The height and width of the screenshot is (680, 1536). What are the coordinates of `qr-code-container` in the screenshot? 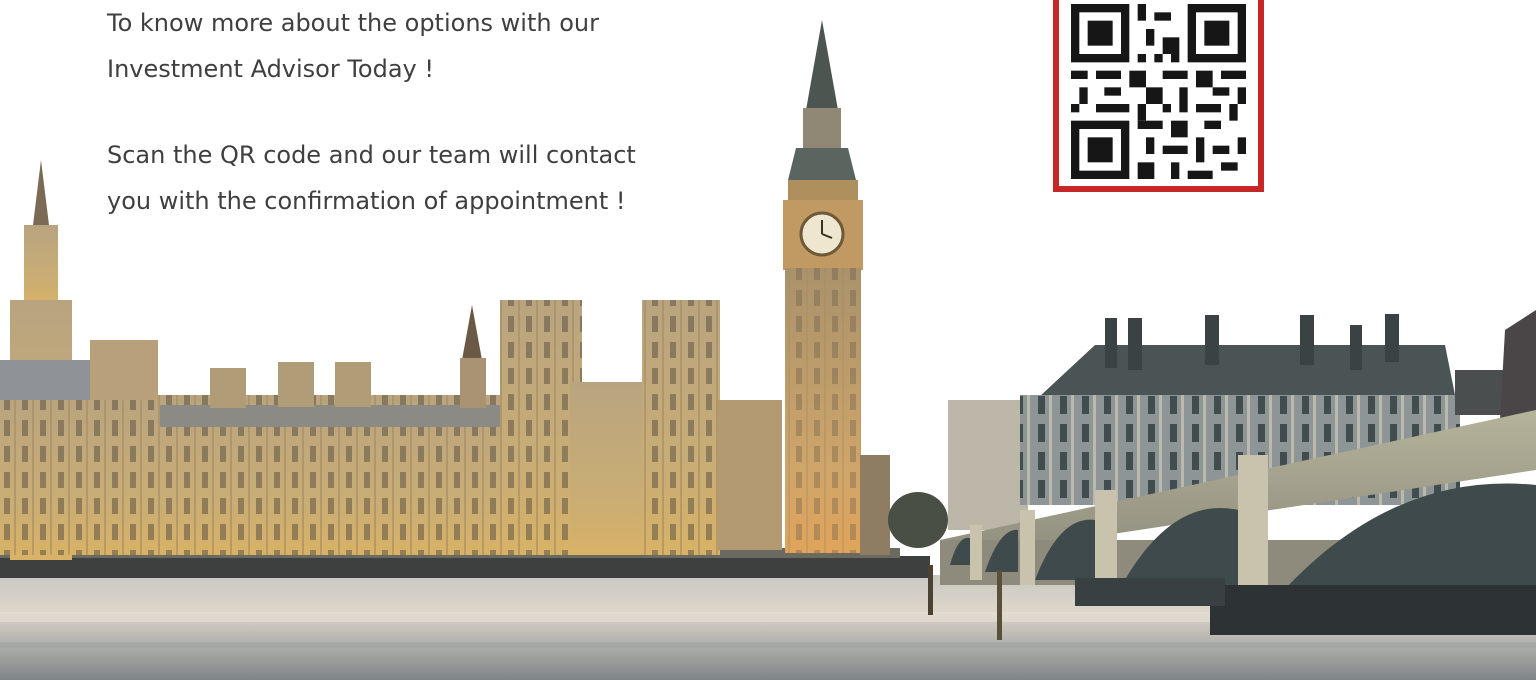 It's located at (1158, 93).